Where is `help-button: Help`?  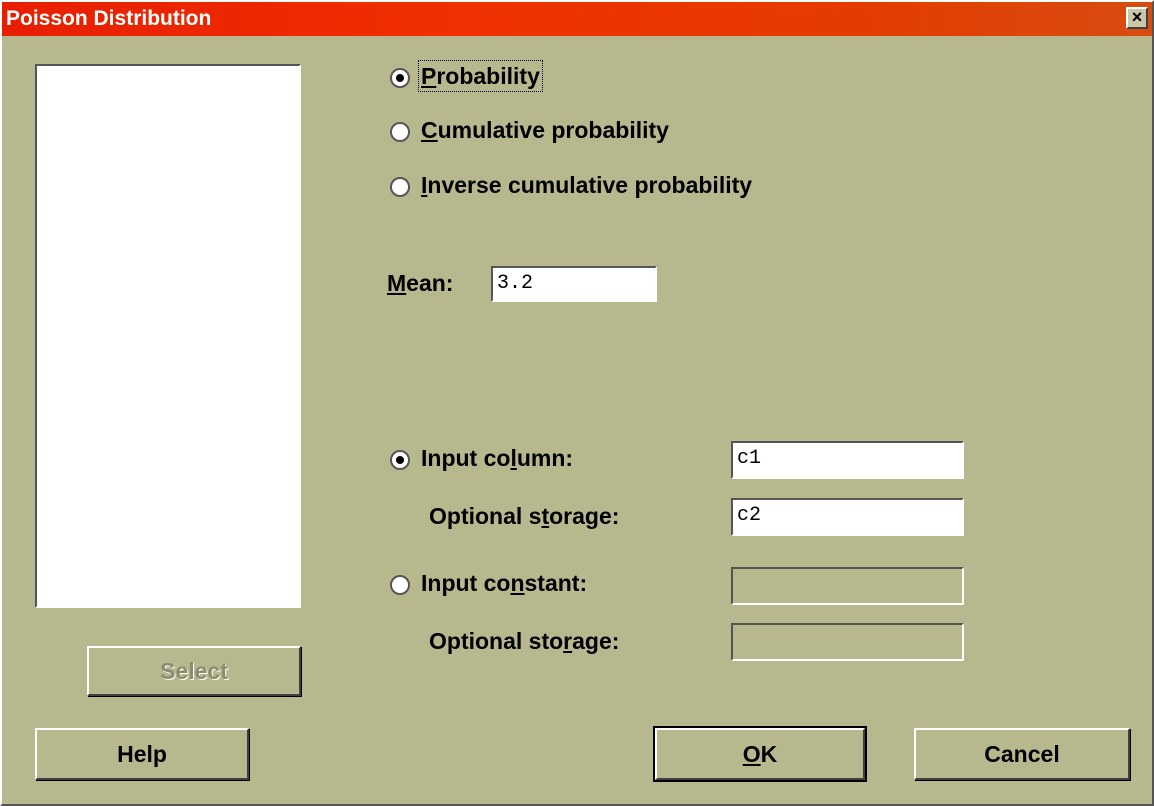
help-button: Help is located at coordinates (142, 754).